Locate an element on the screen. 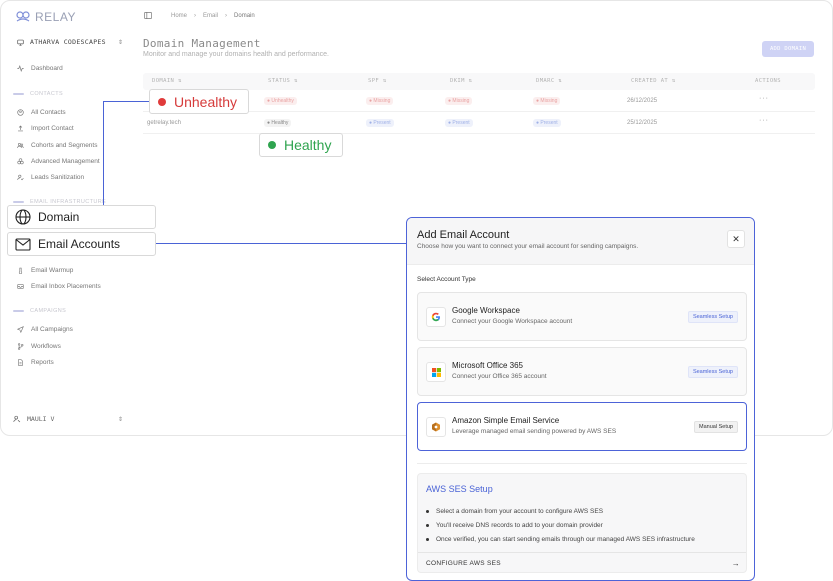  option-description: Connect your Office 365 account is located at coordinates (499, 376).